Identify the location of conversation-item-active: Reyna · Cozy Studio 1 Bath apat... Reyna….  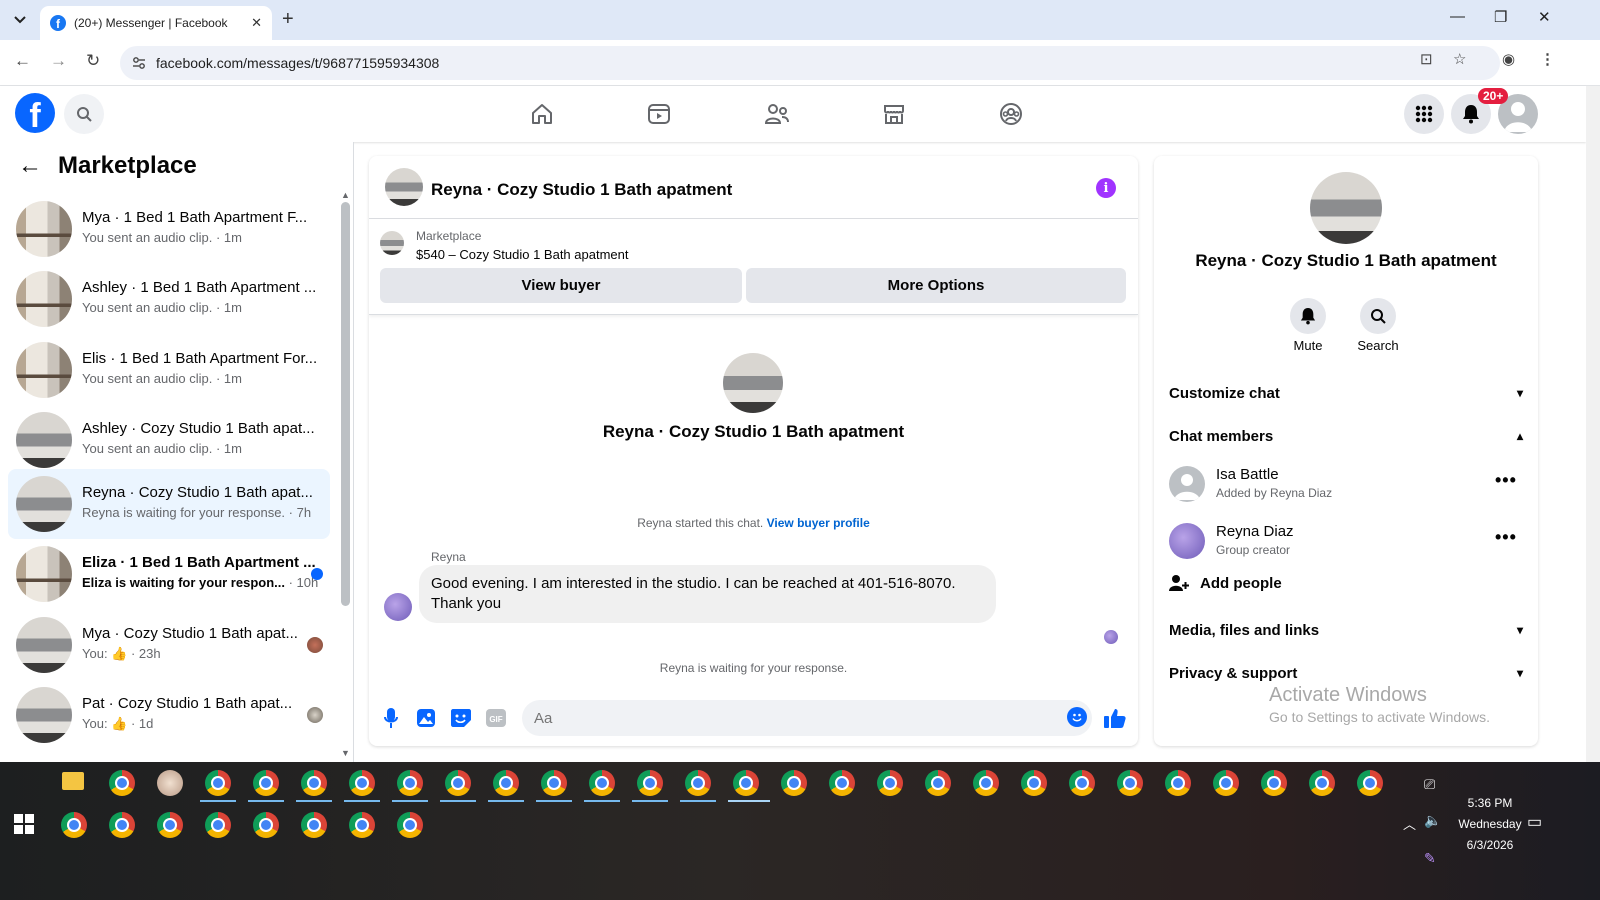
(169, 504).